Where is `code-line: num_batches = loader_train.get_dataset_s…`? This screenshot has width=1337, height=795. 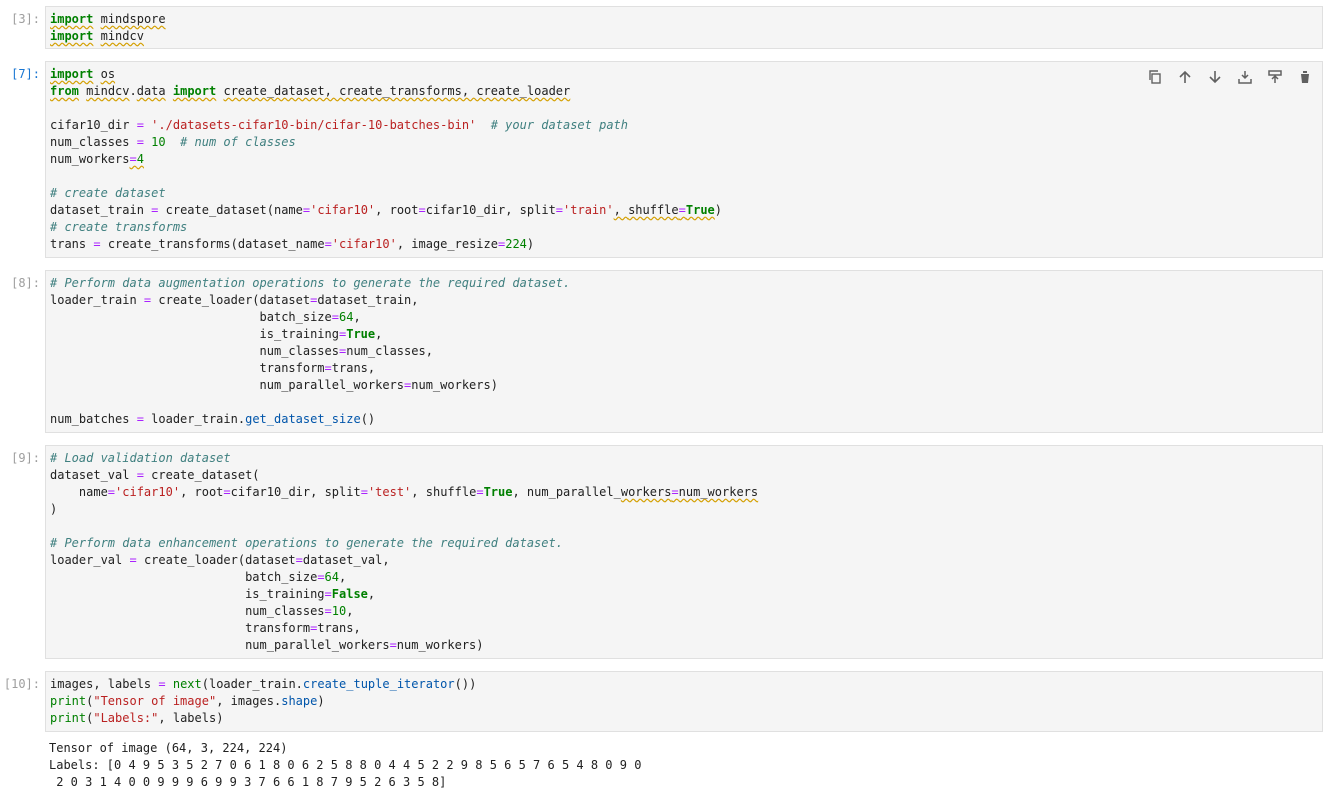 code-line: num_batches = loader_train.get_dataset_s… is located at coordinates (684, 419).